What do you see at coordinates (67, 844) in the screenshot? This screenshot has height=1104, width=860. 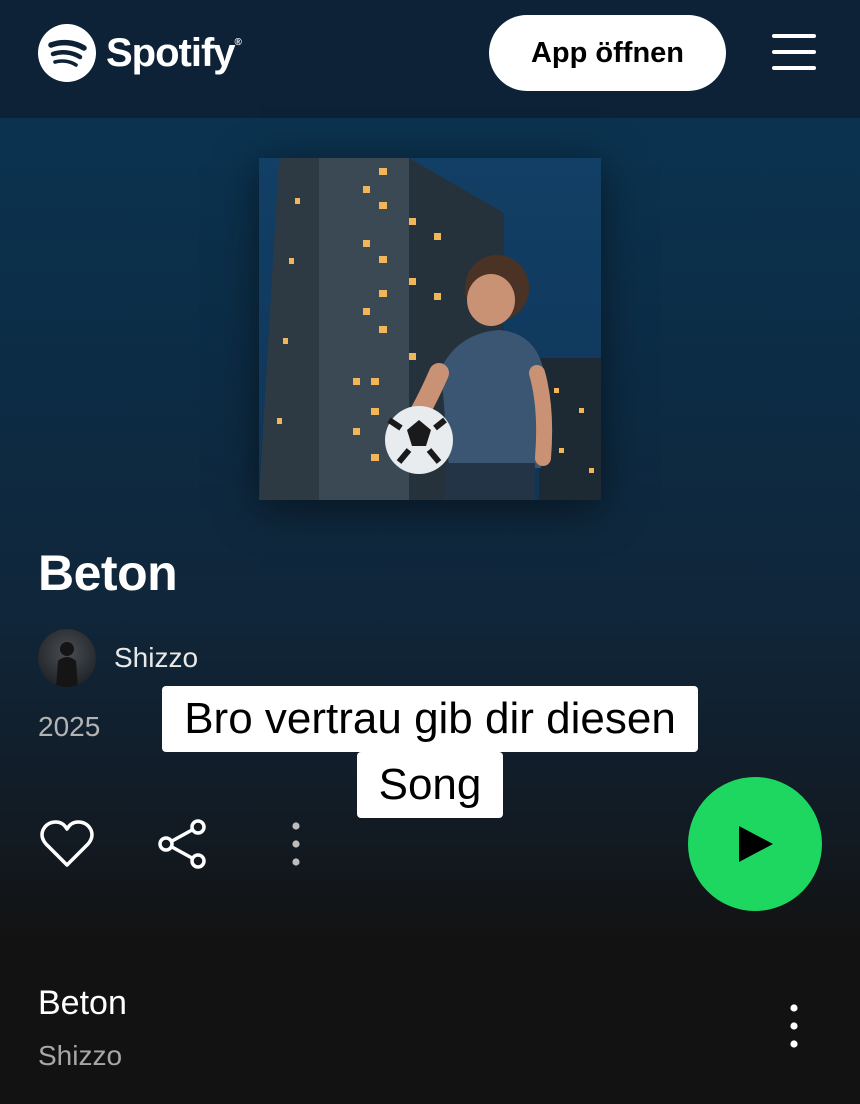 I see `heart-outline-icon` at bounding box center [67, 844].